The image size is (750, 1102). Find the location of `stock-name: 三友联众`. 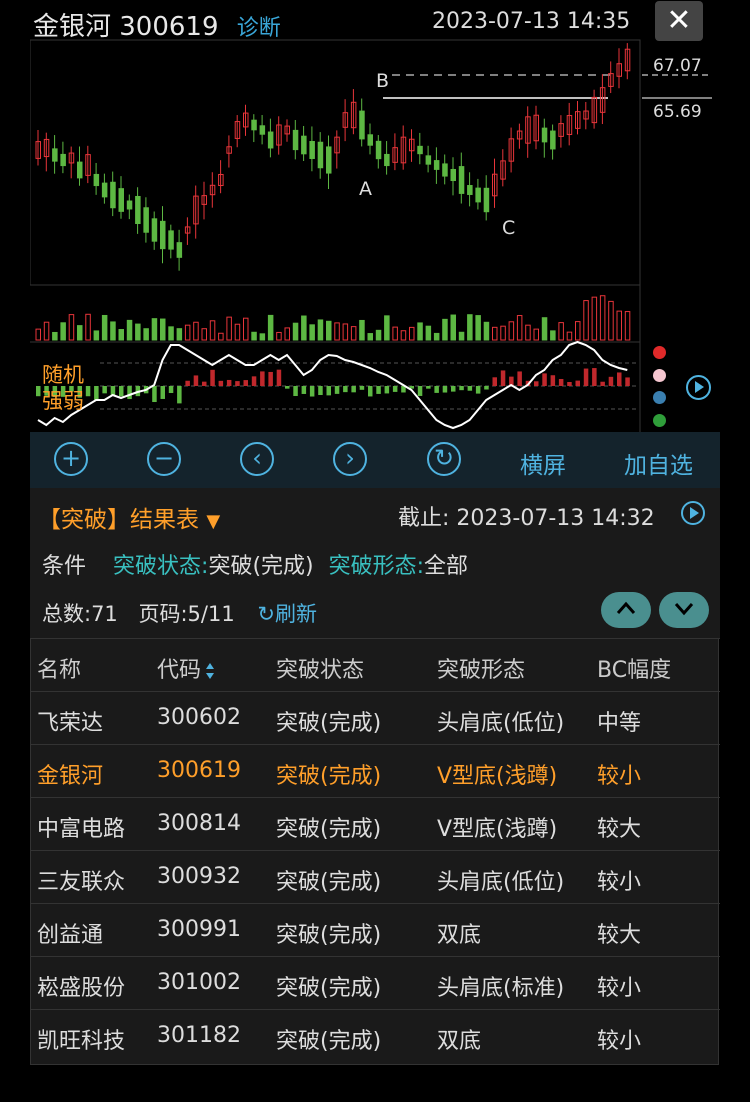

stock-name: 三友联众 is located at coordinates (81, 882).